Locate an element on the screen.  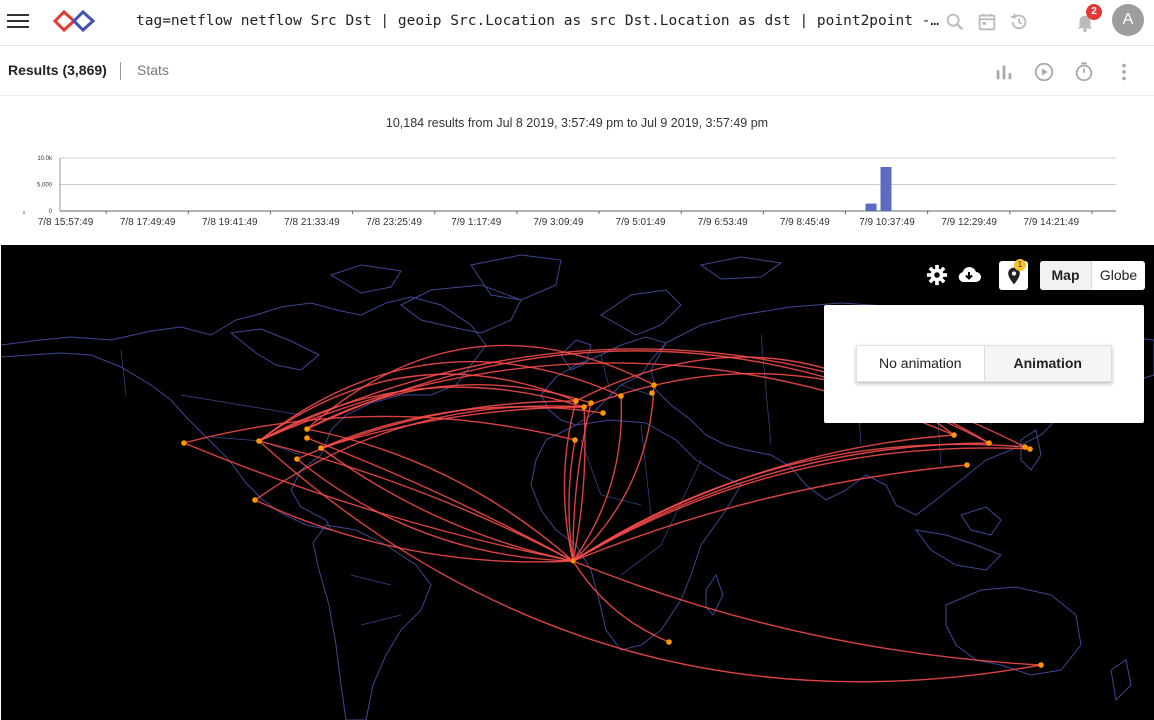
tab-divider is located at coordinates (120, 71).